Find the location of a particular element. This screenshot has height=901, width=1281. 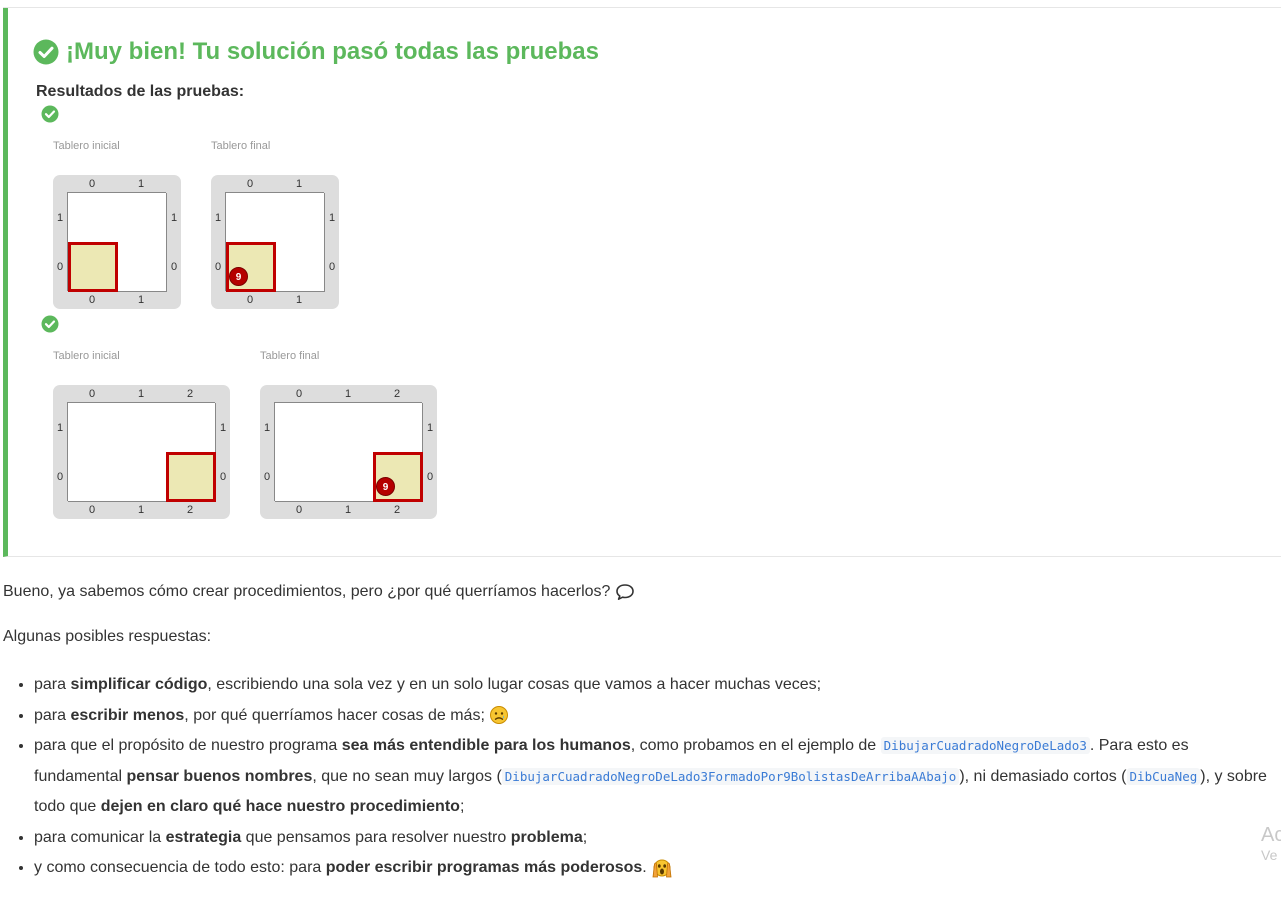

list-item-bold: pensar buenos nombres is located at coordinates (219, 776).